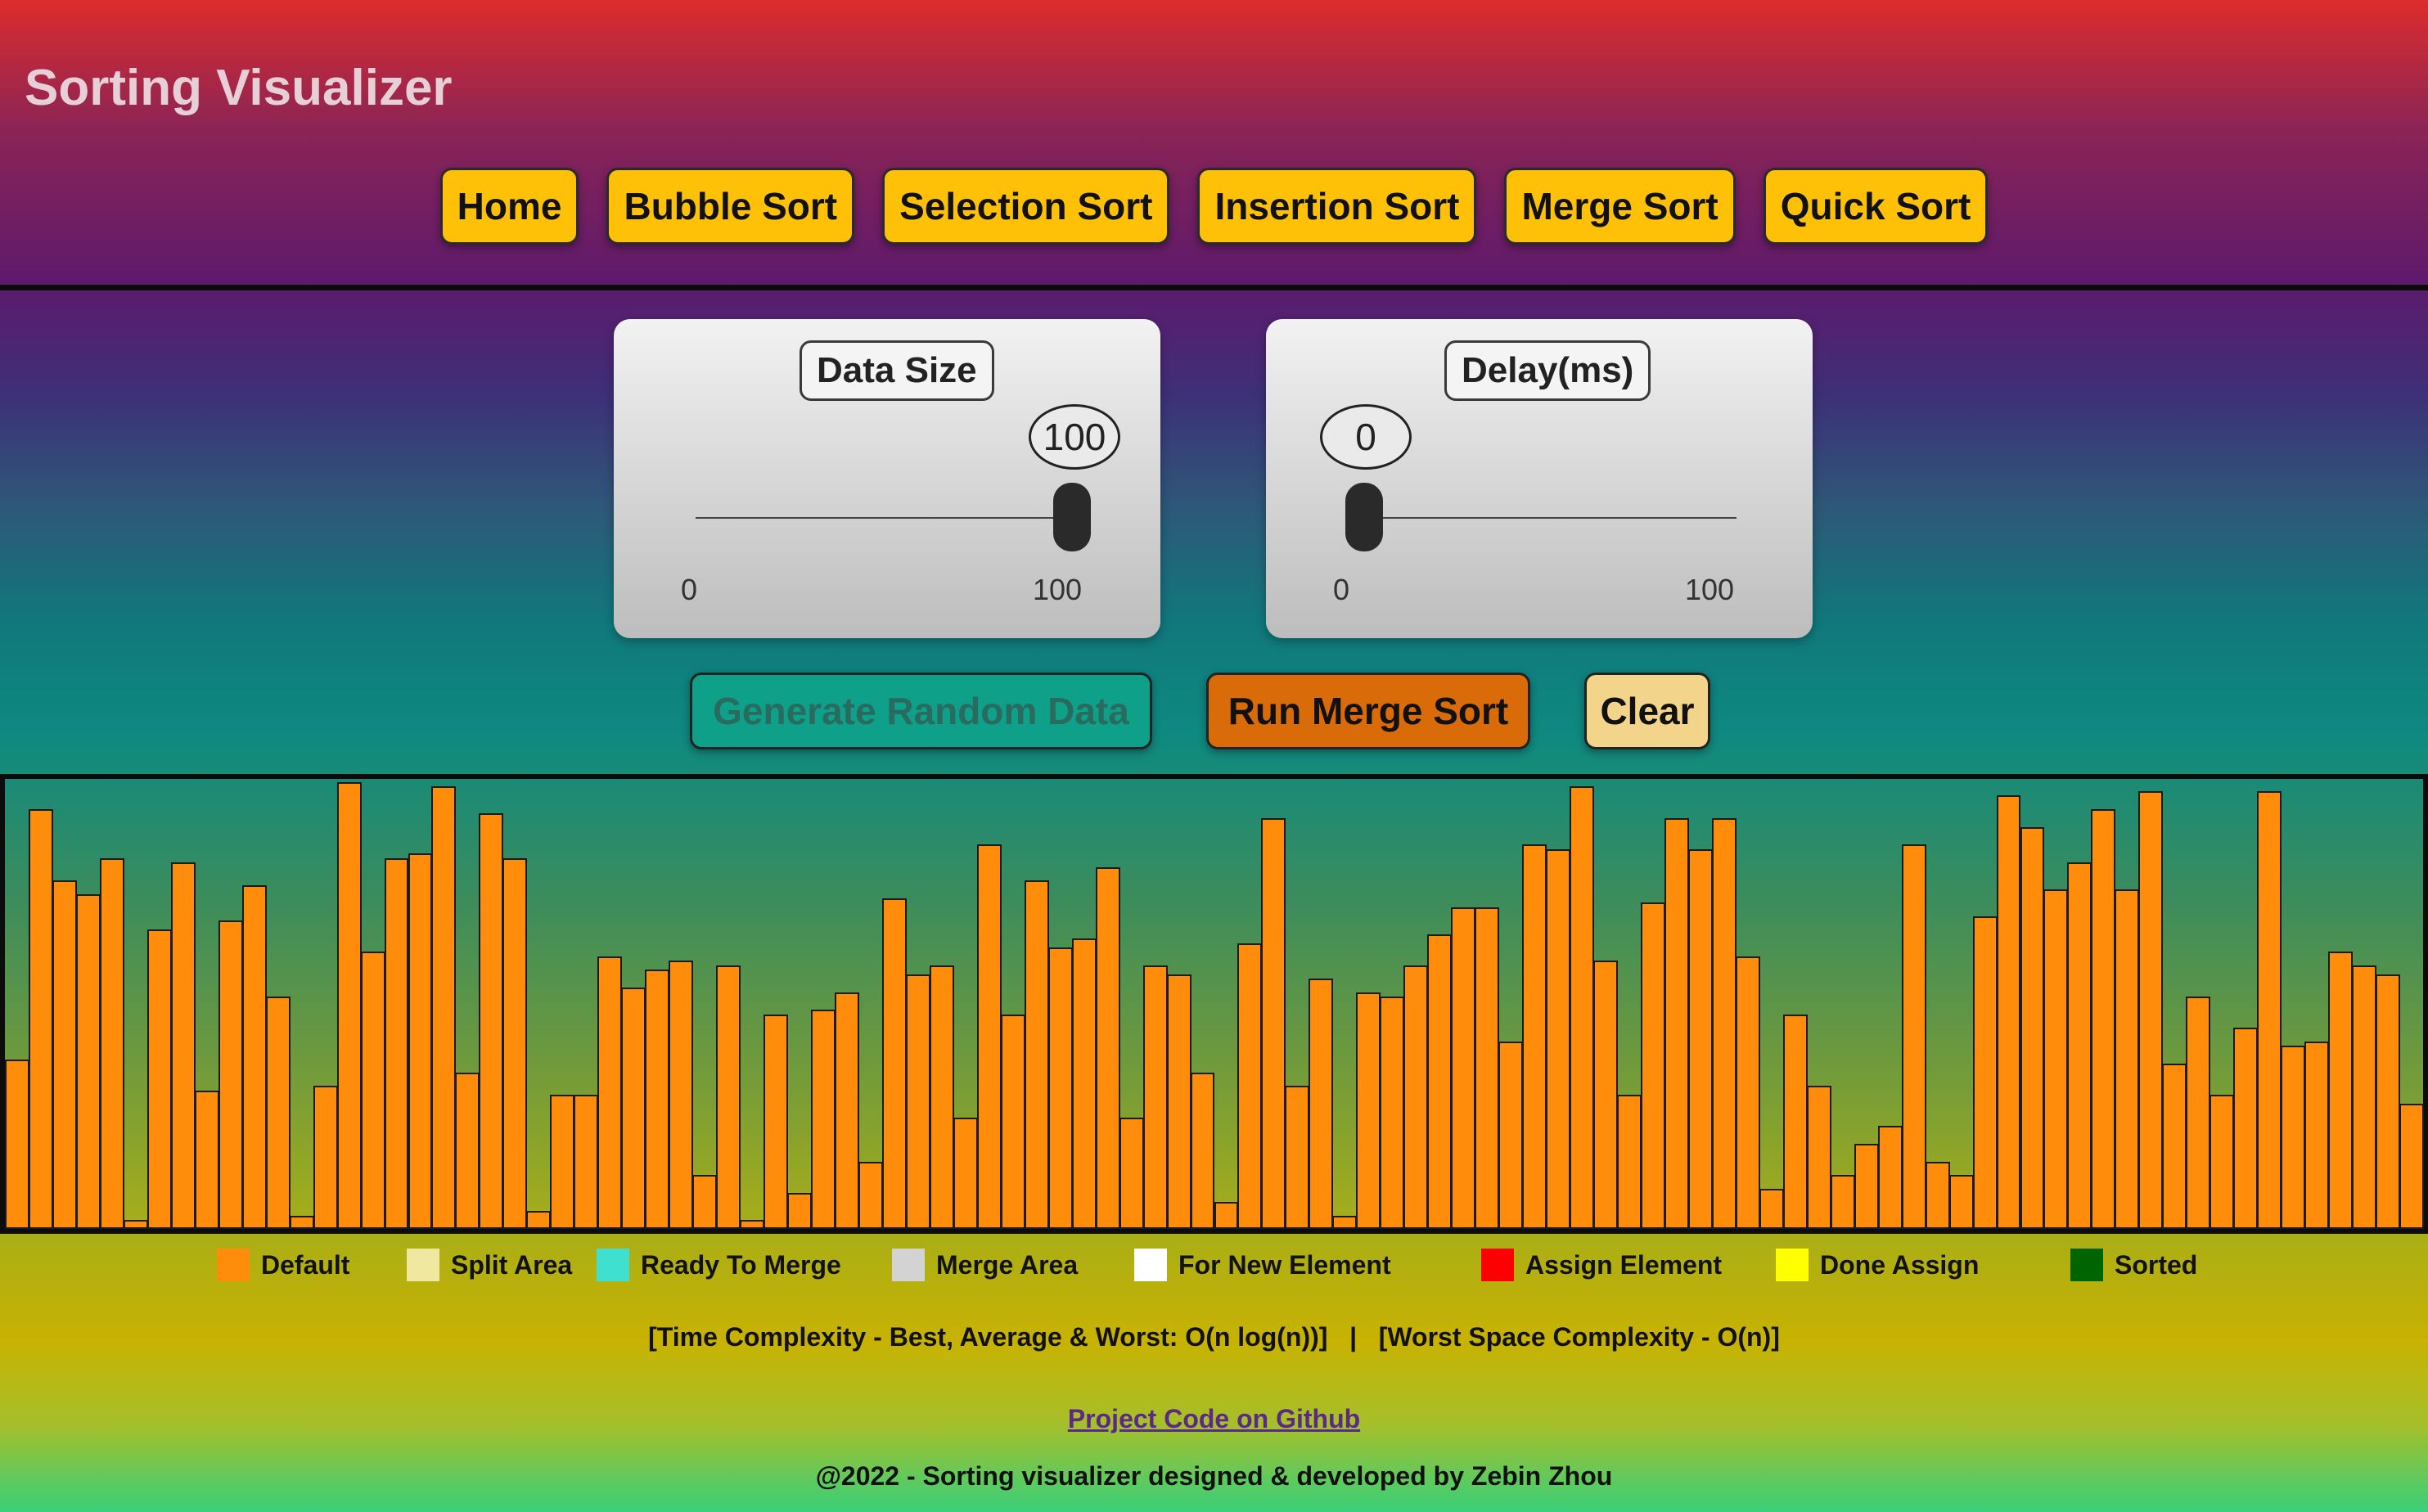  Describe the element at coordinates (1547, 371) in the screenshot. I see `delay-label: Delay(ms)` at that location.